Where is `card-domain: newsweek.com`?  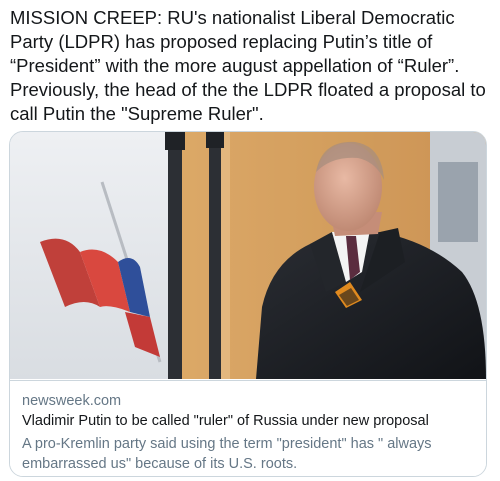 card-domain: newsweek.com is located at coordinates (72, 401).